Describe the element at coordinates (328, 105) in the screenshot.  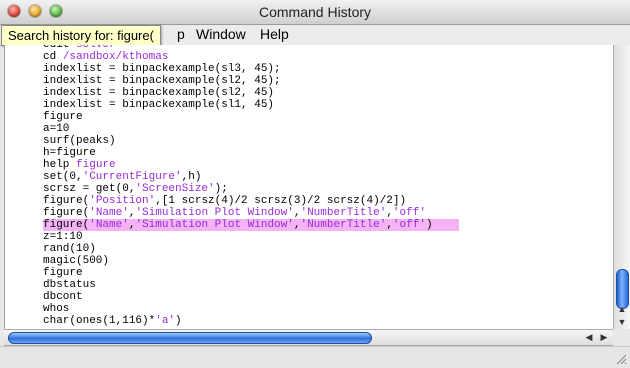
I see `history-entry: indexlist = binpackexample(sl1, 45)` at that location.